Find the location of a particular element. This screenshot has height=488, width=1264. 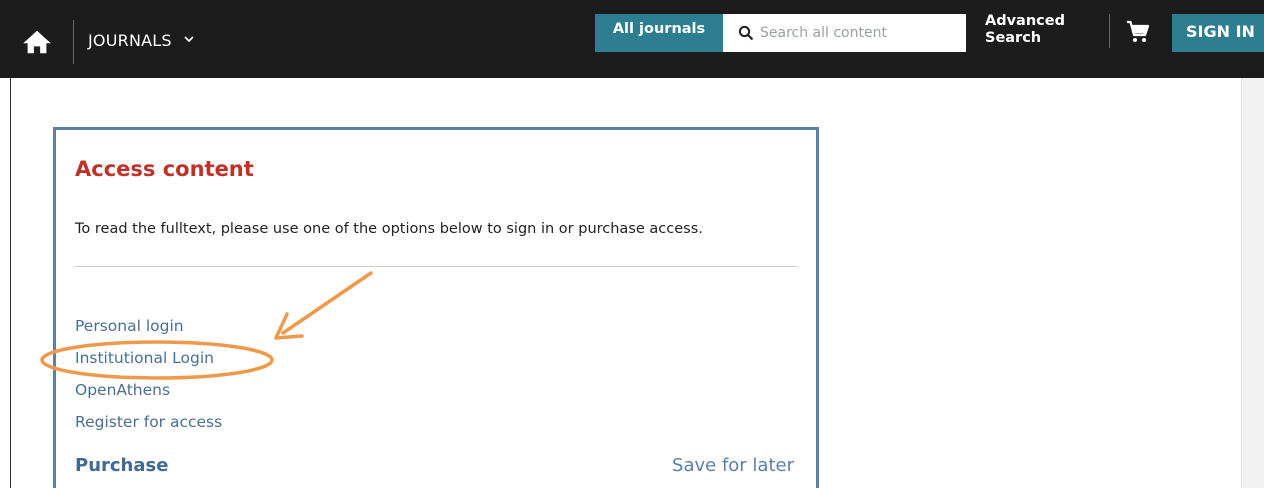

cart-icon is located at coordinates (1138, 31).